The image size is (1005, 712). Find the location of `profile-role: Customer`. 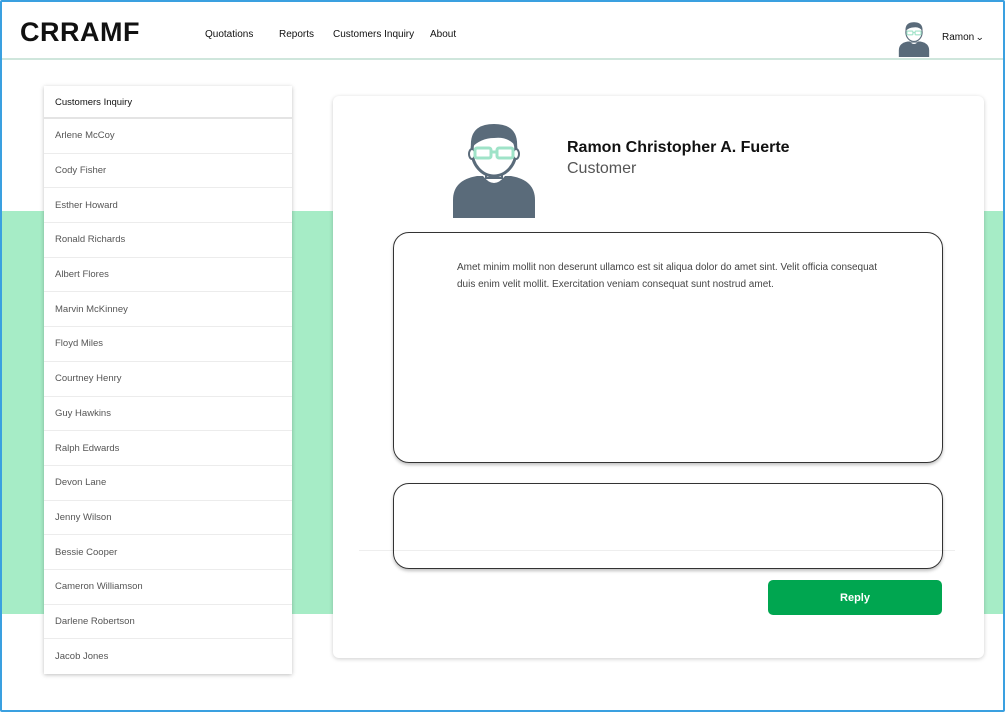

profile-role: Customer is located at coordinates (602, 168).